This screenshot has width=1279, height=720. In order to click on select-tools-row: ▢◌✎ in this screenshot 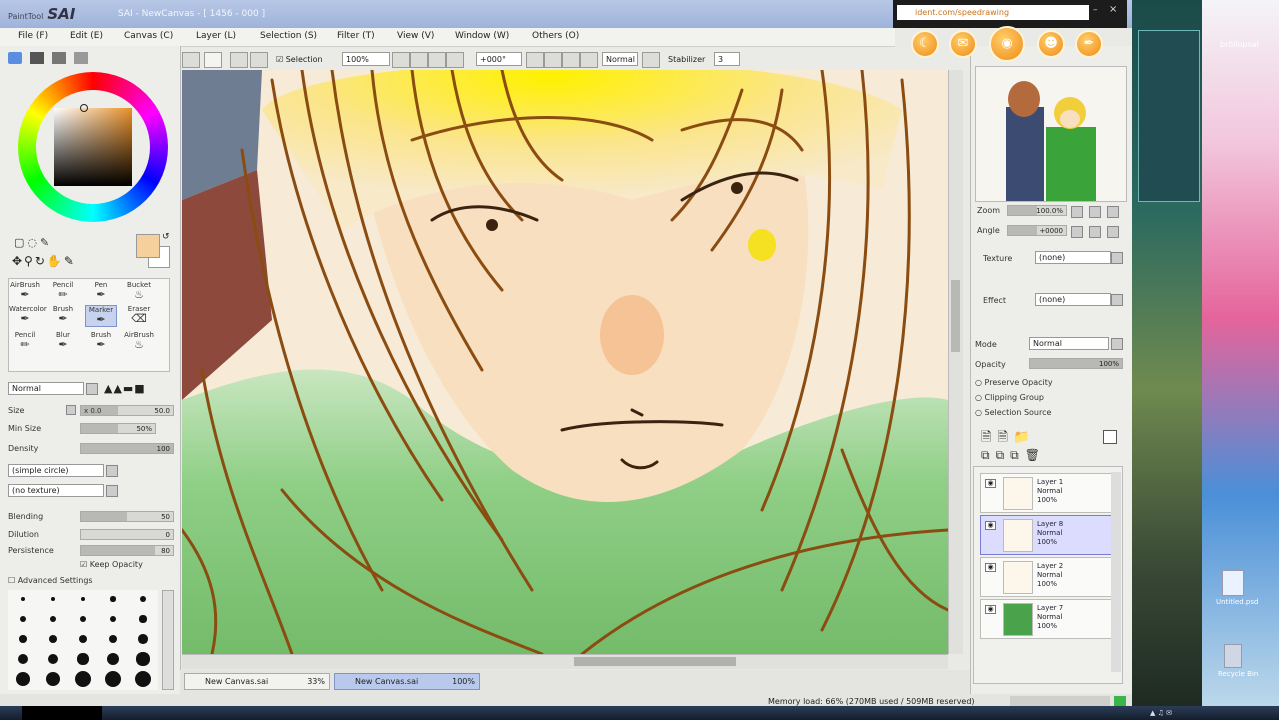, I will do `click(33, 242)`.